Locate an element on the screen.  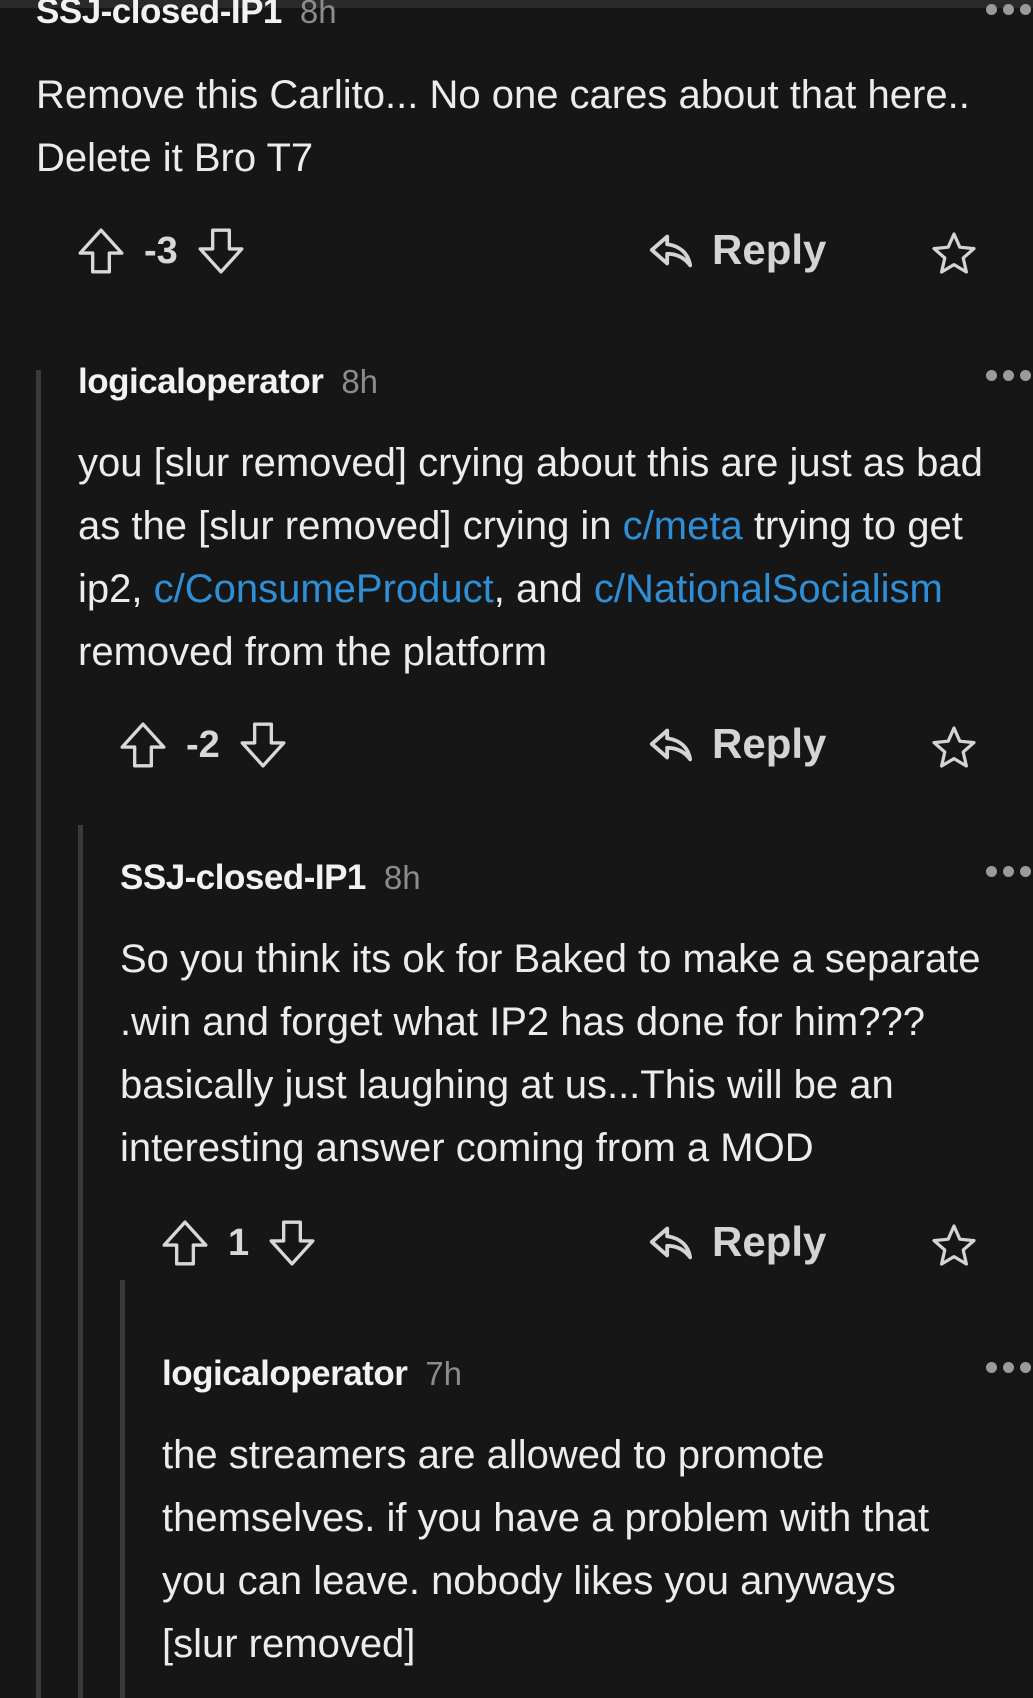
comment-actions: -3 Reply is located at coordinates (516, 256).